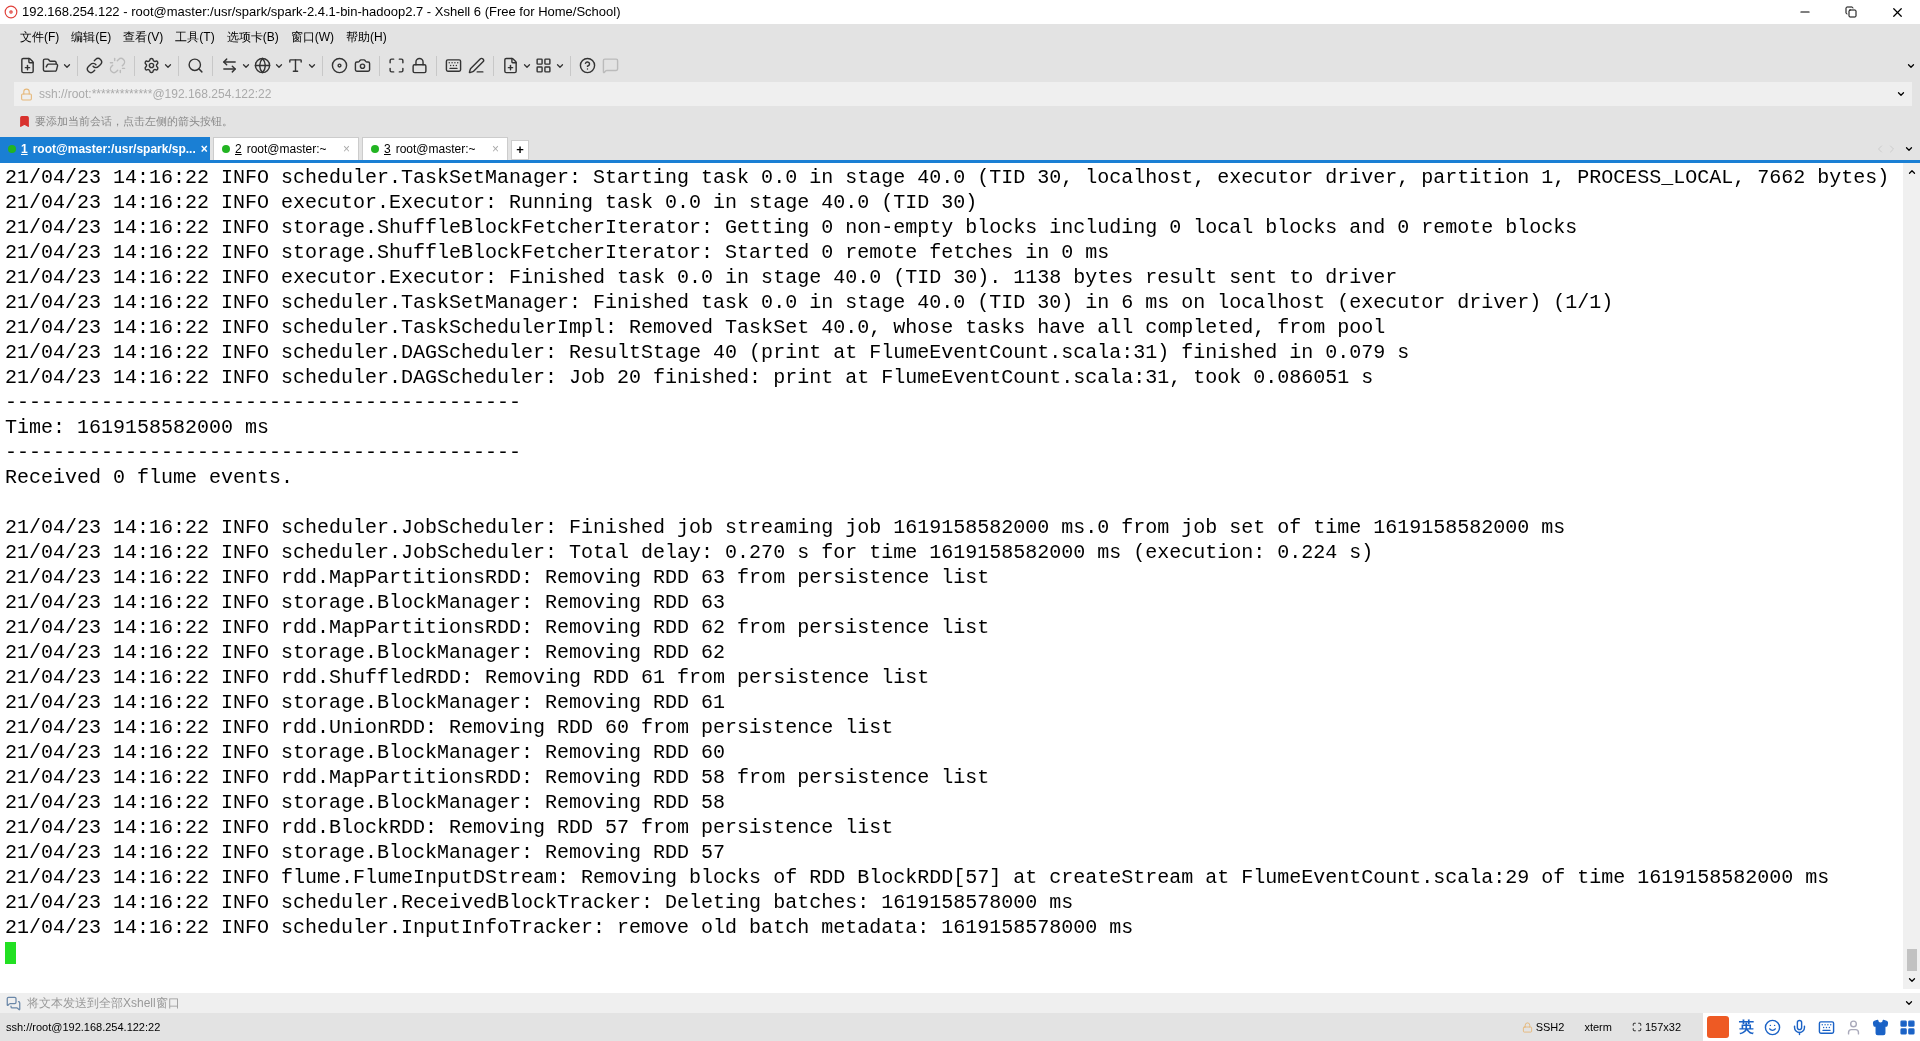 The image size is (1920, 1041). I want to click on terminal-line: 21/04/23 14:16:22 INFO rdd.UnionRDD: Removing RDD 60 from persistence list, so click(449, 727).